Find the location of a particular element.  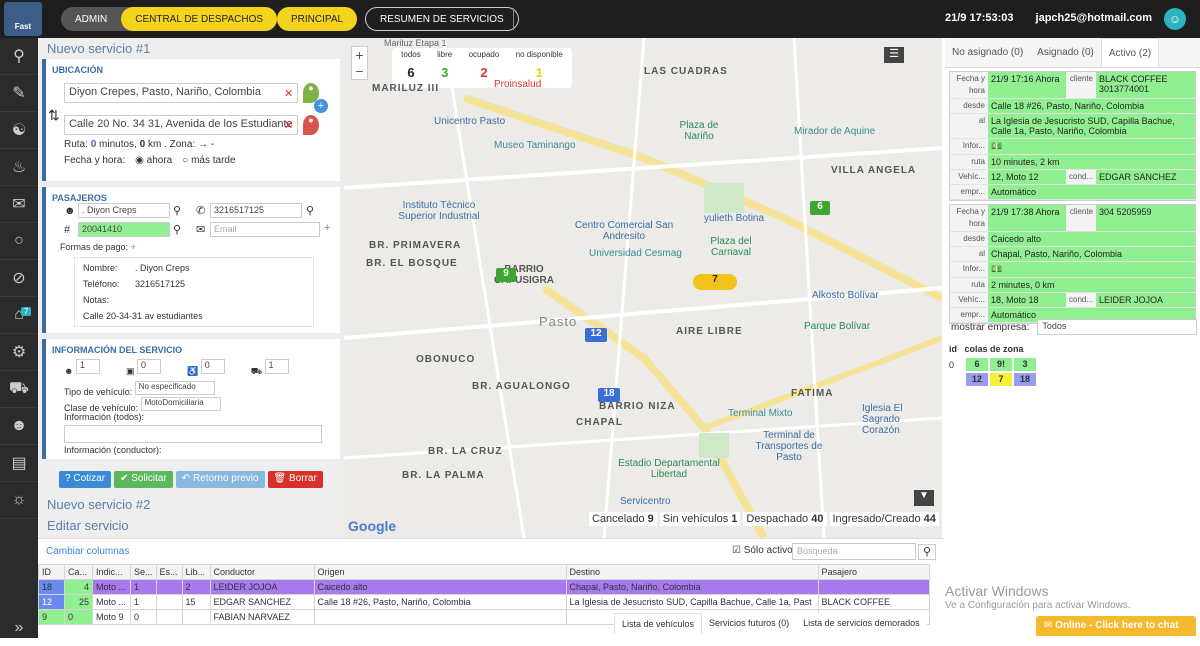

place-label: Terminal de Transportes de Pasto is located at coordinates (789, 446).